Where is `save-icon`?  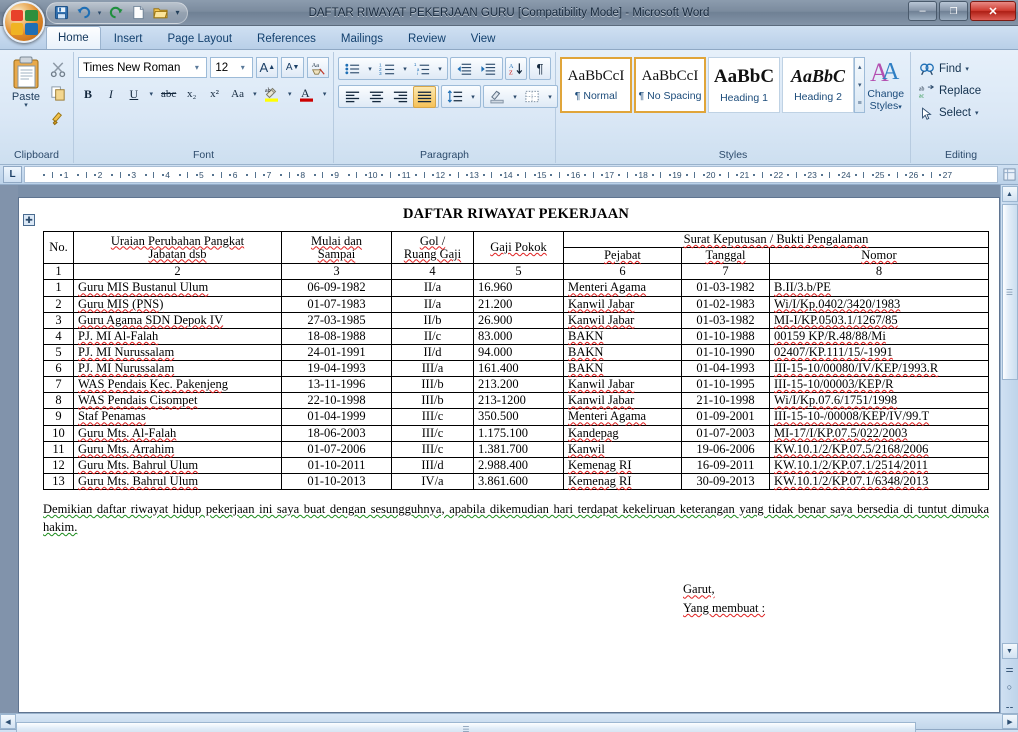 save-icon is located at coordinates (61, 13).